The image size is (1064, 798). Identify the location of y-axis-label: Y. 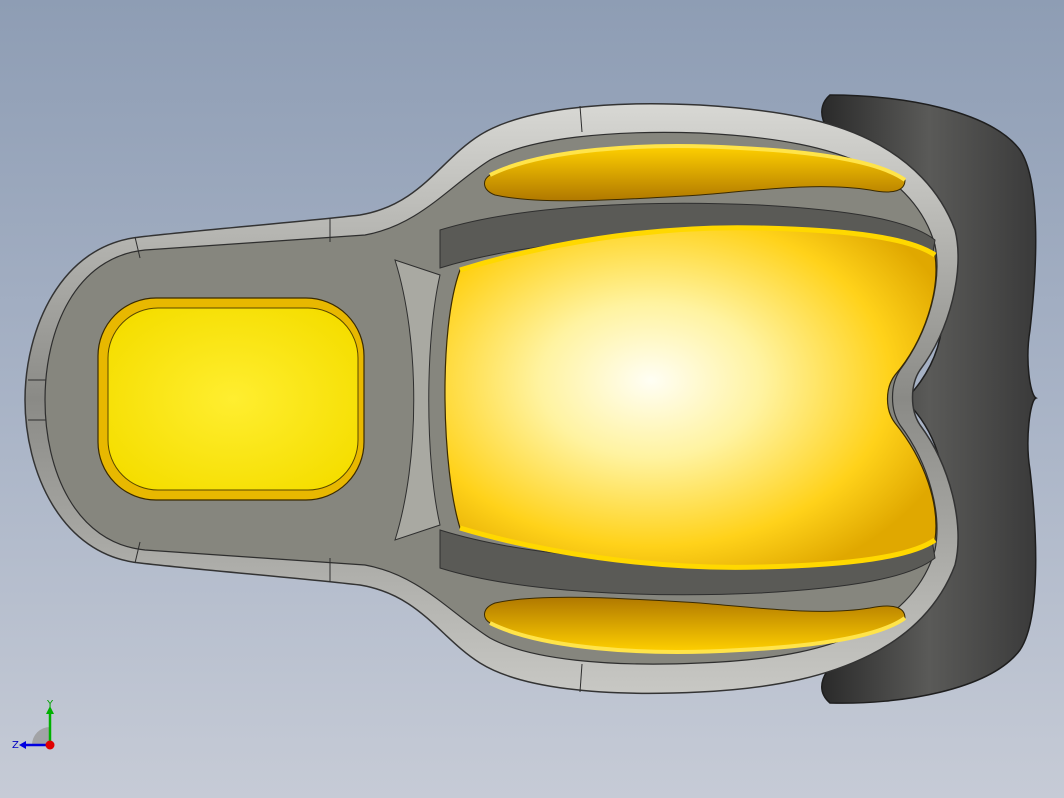
(50, 704).